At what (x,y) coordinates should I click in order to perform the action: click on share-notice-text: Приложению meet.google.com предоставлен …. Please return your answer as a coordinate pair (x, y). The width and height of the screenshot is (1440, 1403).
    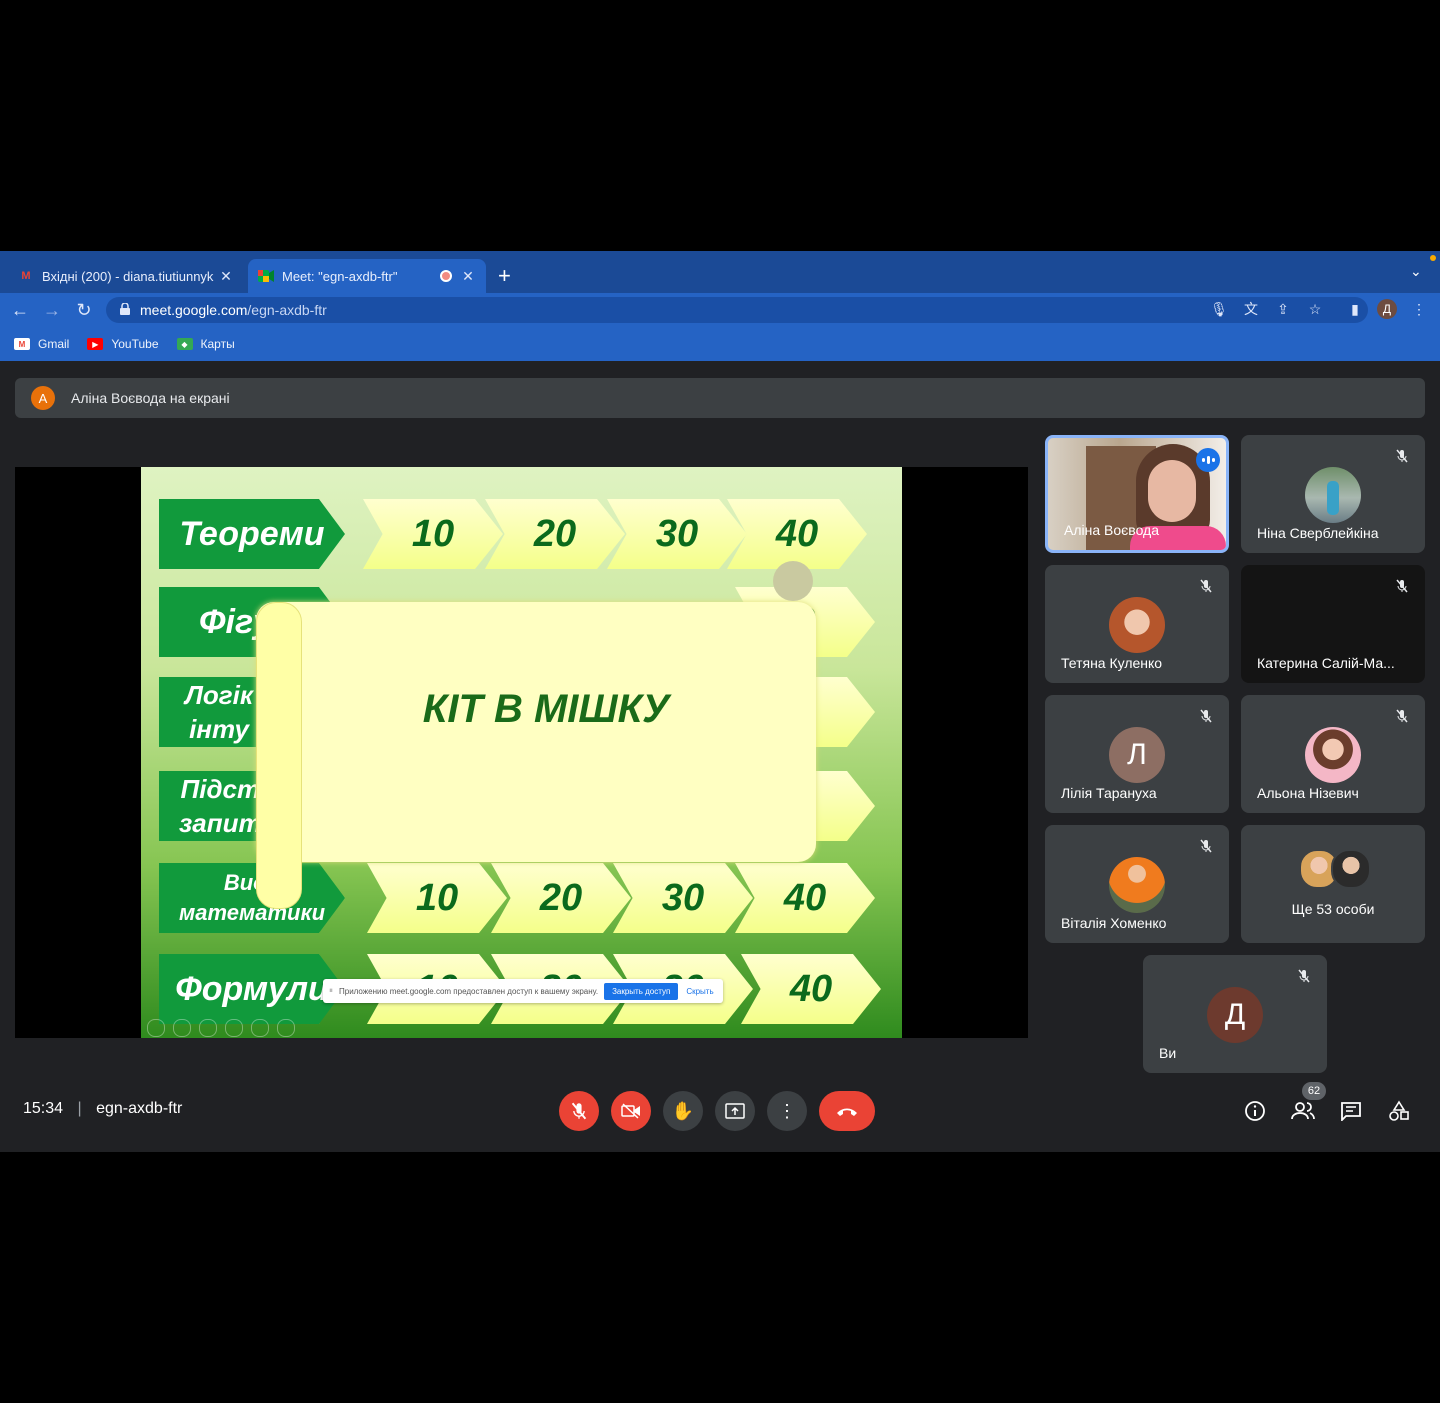
    Looking at the image, I should click on (469, 991).